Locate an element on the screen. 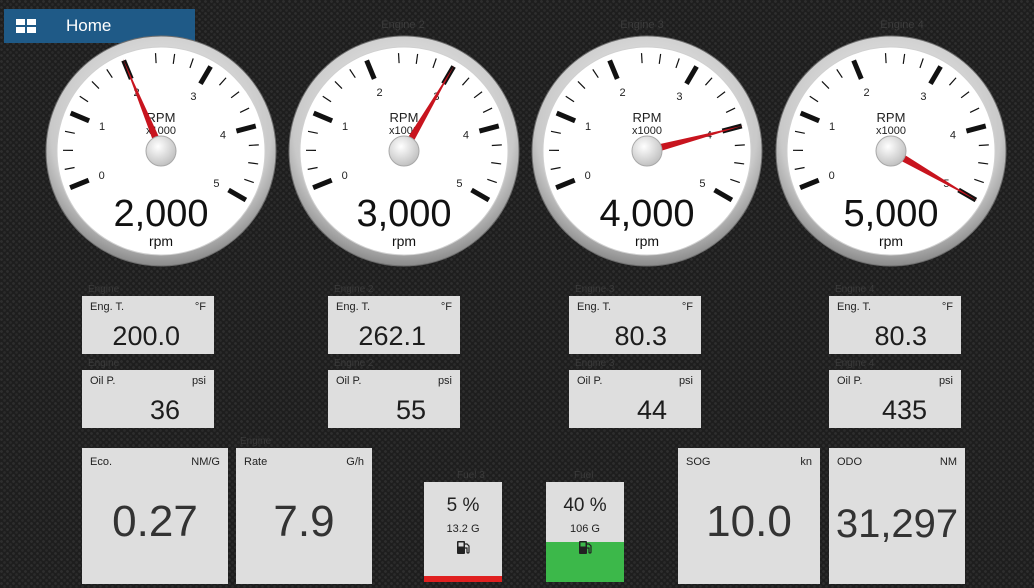  gauge-face: 012345RPMx10005,000rpm is located at coordinates (891, 151).